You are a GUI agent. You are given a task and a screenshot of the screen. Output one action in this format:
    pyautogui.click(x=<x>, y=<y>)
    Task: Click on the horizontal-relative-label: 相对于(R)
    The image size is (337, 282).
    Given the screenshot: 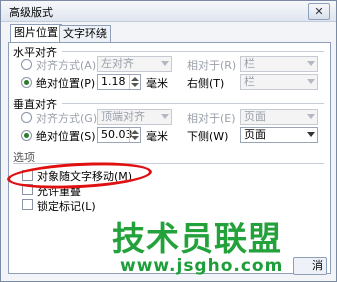 What is the action you would take?
    pyautogui.click(x=212, y=65)
    